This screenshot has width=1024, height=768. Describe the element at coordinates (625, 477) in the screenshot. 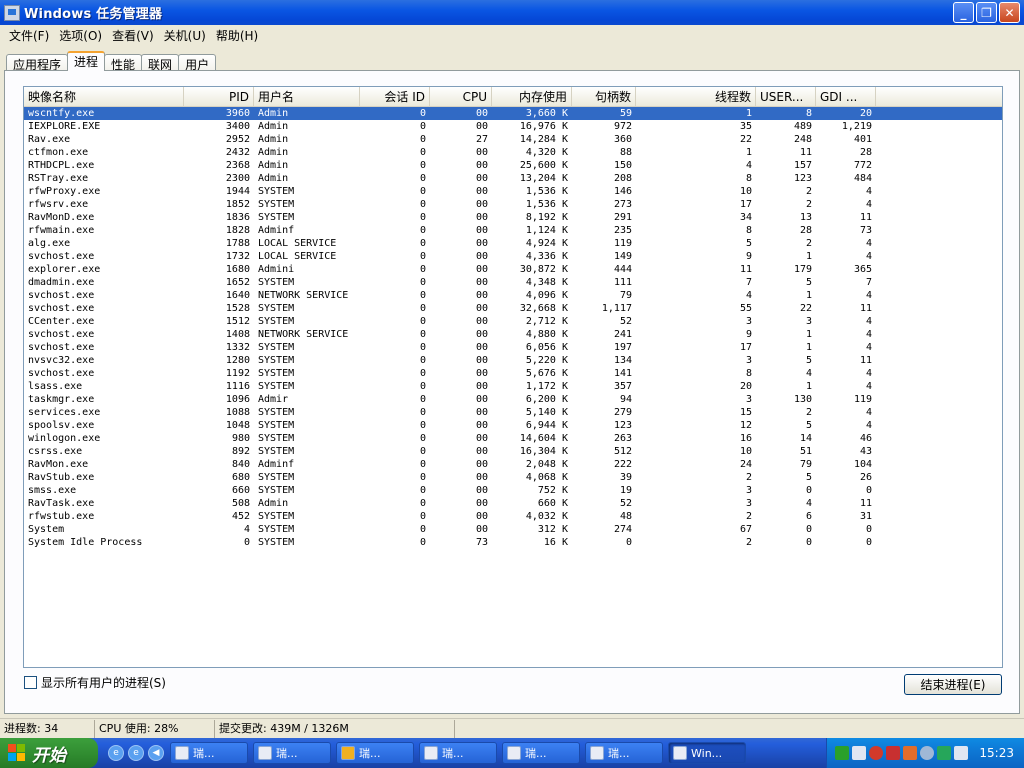

I see `cell-handles: 39` at that location.